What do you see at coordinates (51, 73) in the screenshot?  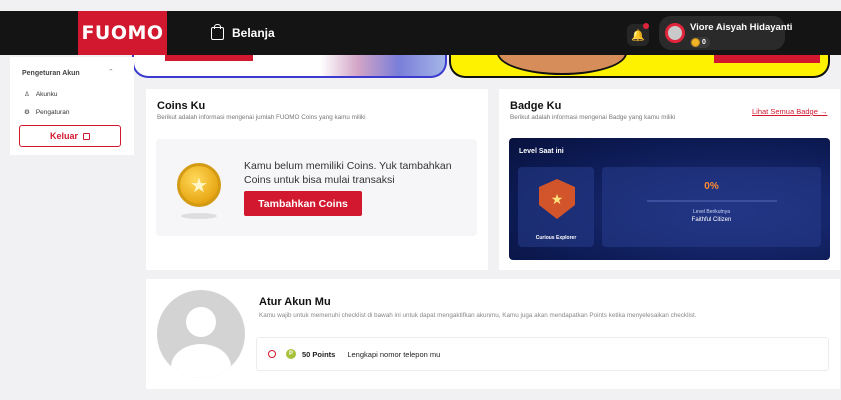 I see `sidebar-section-title: Pengeturan Akun` at bounding box center [51, 73].